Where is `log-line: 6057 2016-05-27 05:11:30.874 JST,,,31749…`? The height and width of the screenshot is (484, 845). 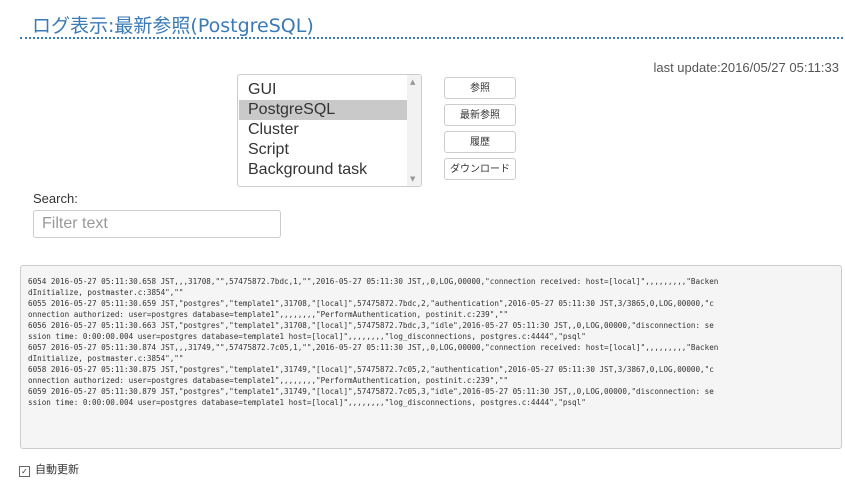 log-line: 6057 2016-05-27 05:11:30.874 JST,,,31749… is located at coordinates (373, 347).